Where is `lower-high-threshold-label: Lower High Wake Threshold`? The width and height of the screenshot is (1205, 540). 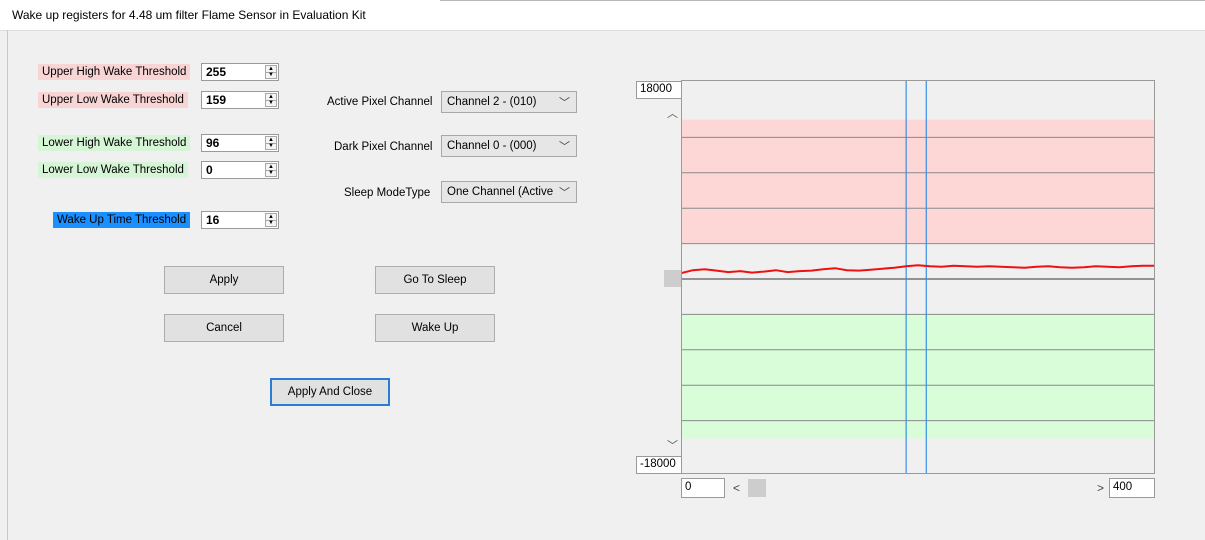 lower-high-threshold-label: Lower High Wake Threshold is located at coordinates (114, 143).